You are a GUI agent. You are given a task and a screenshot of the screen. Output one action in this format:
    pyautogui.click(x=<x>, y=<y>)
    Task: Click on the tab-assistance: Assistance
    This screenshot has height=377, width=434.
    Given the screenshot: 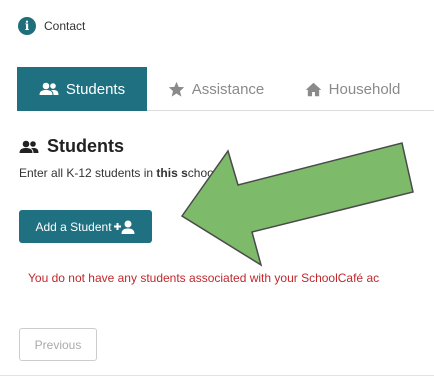 What is the action you would take?
    pyautogui.click(x=216, y=89)
    